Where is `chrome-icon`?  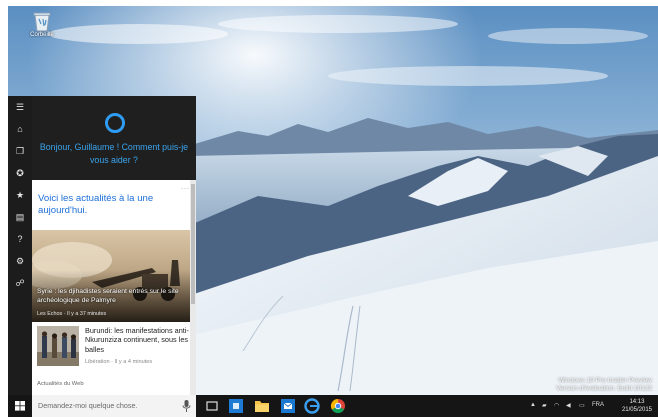
chrome-icon is located at coordinates (338, 406).